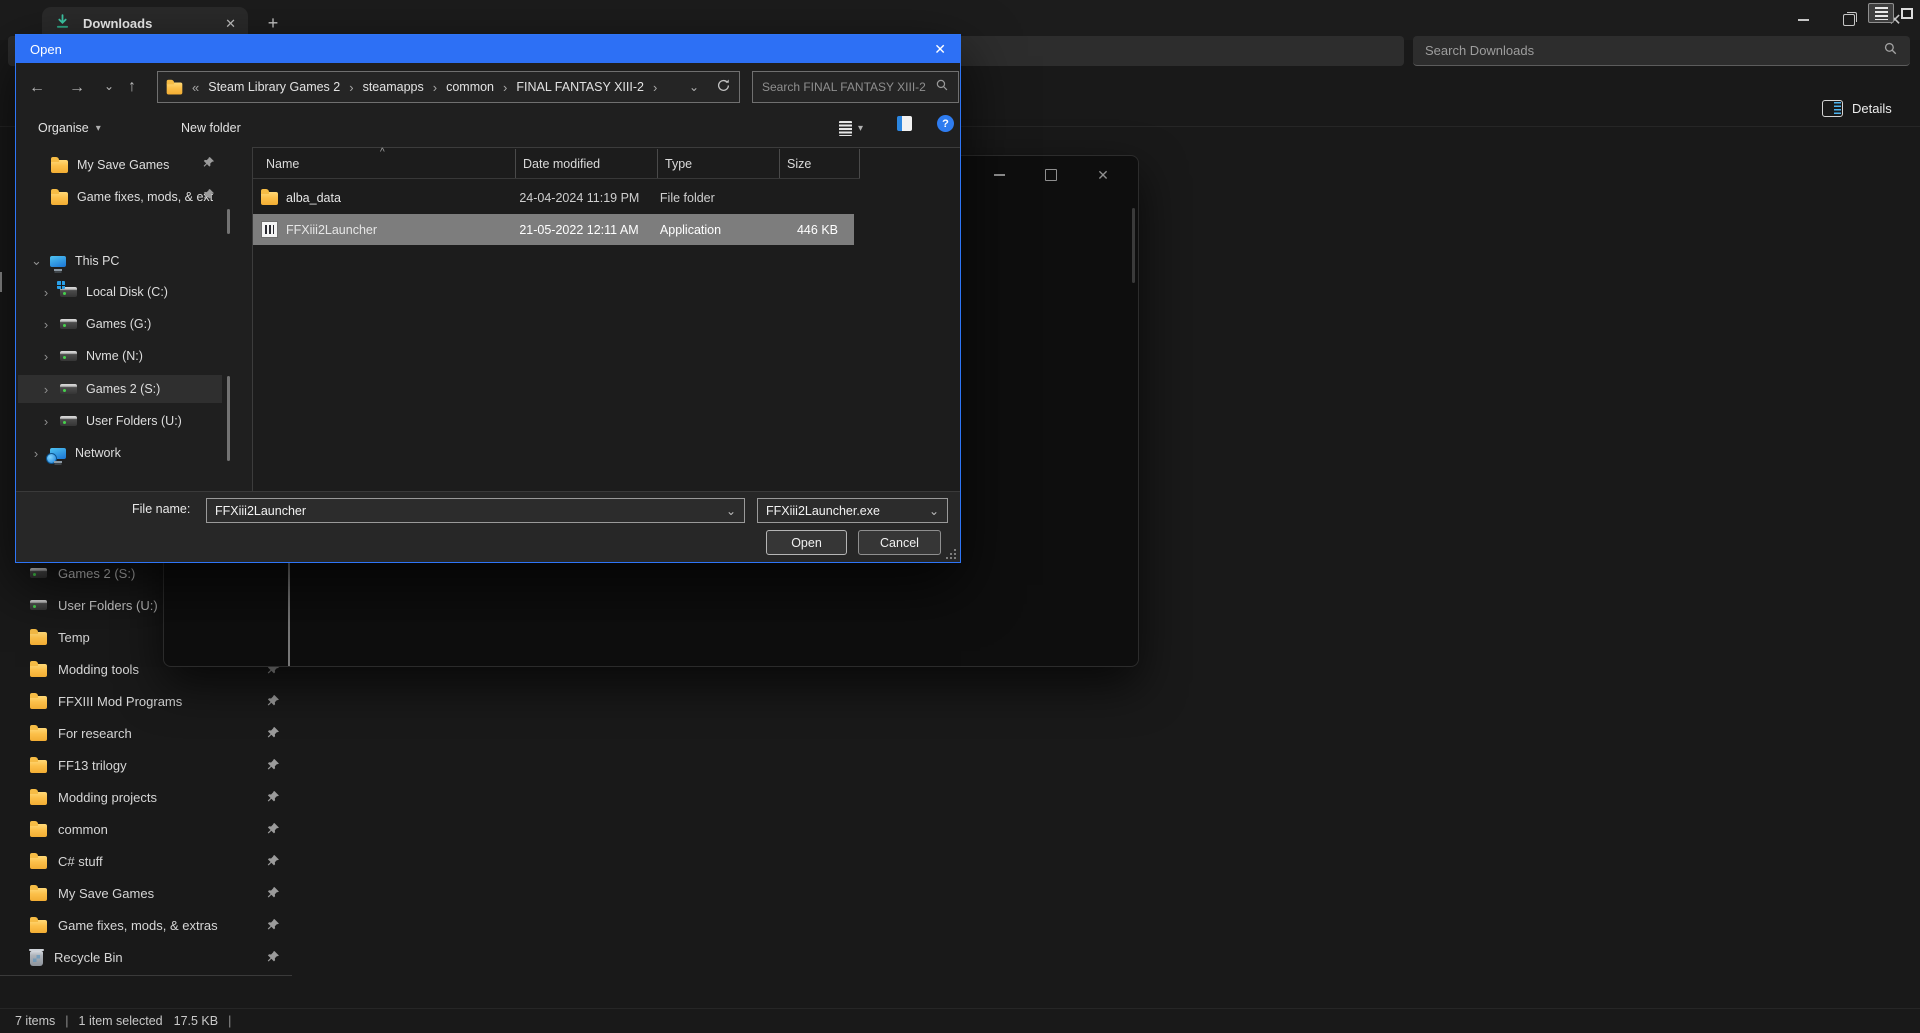  Describe the element at coordinates (690, 229) in the screenshot. I see `file-type: Application` at that location.